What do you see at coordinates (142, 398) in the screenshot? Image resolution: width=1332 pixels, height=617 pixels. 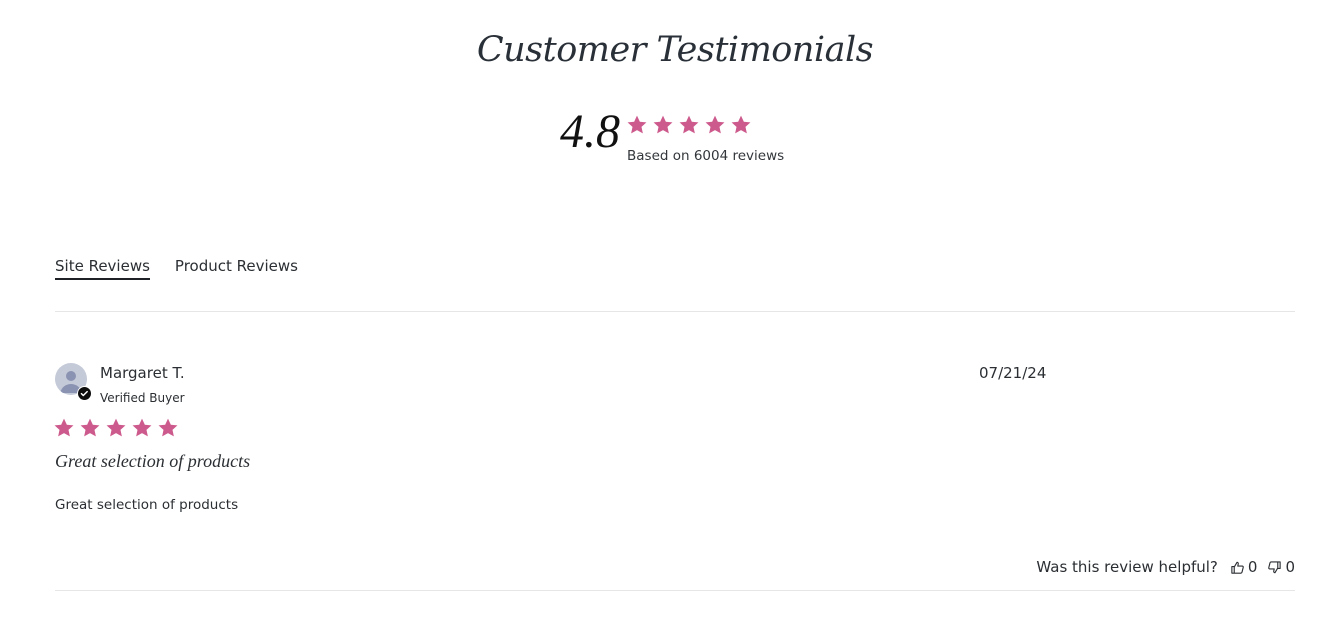 I see `verified-buyer-label: Verified Buyer` at bounding box center [142, 398].